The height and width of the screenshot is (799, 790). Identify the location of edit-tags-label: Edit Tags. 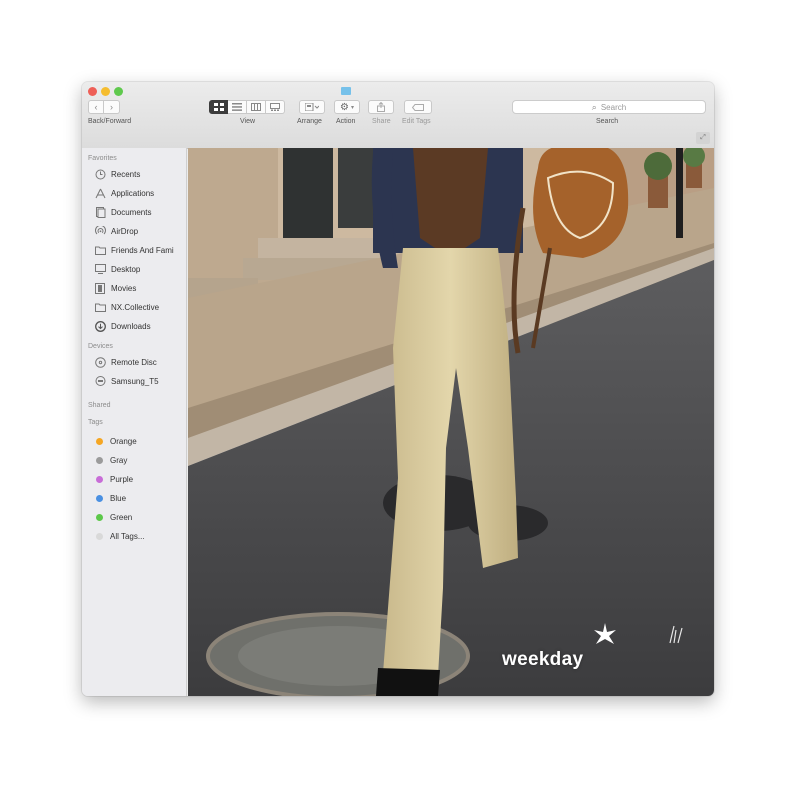
(416, 121).